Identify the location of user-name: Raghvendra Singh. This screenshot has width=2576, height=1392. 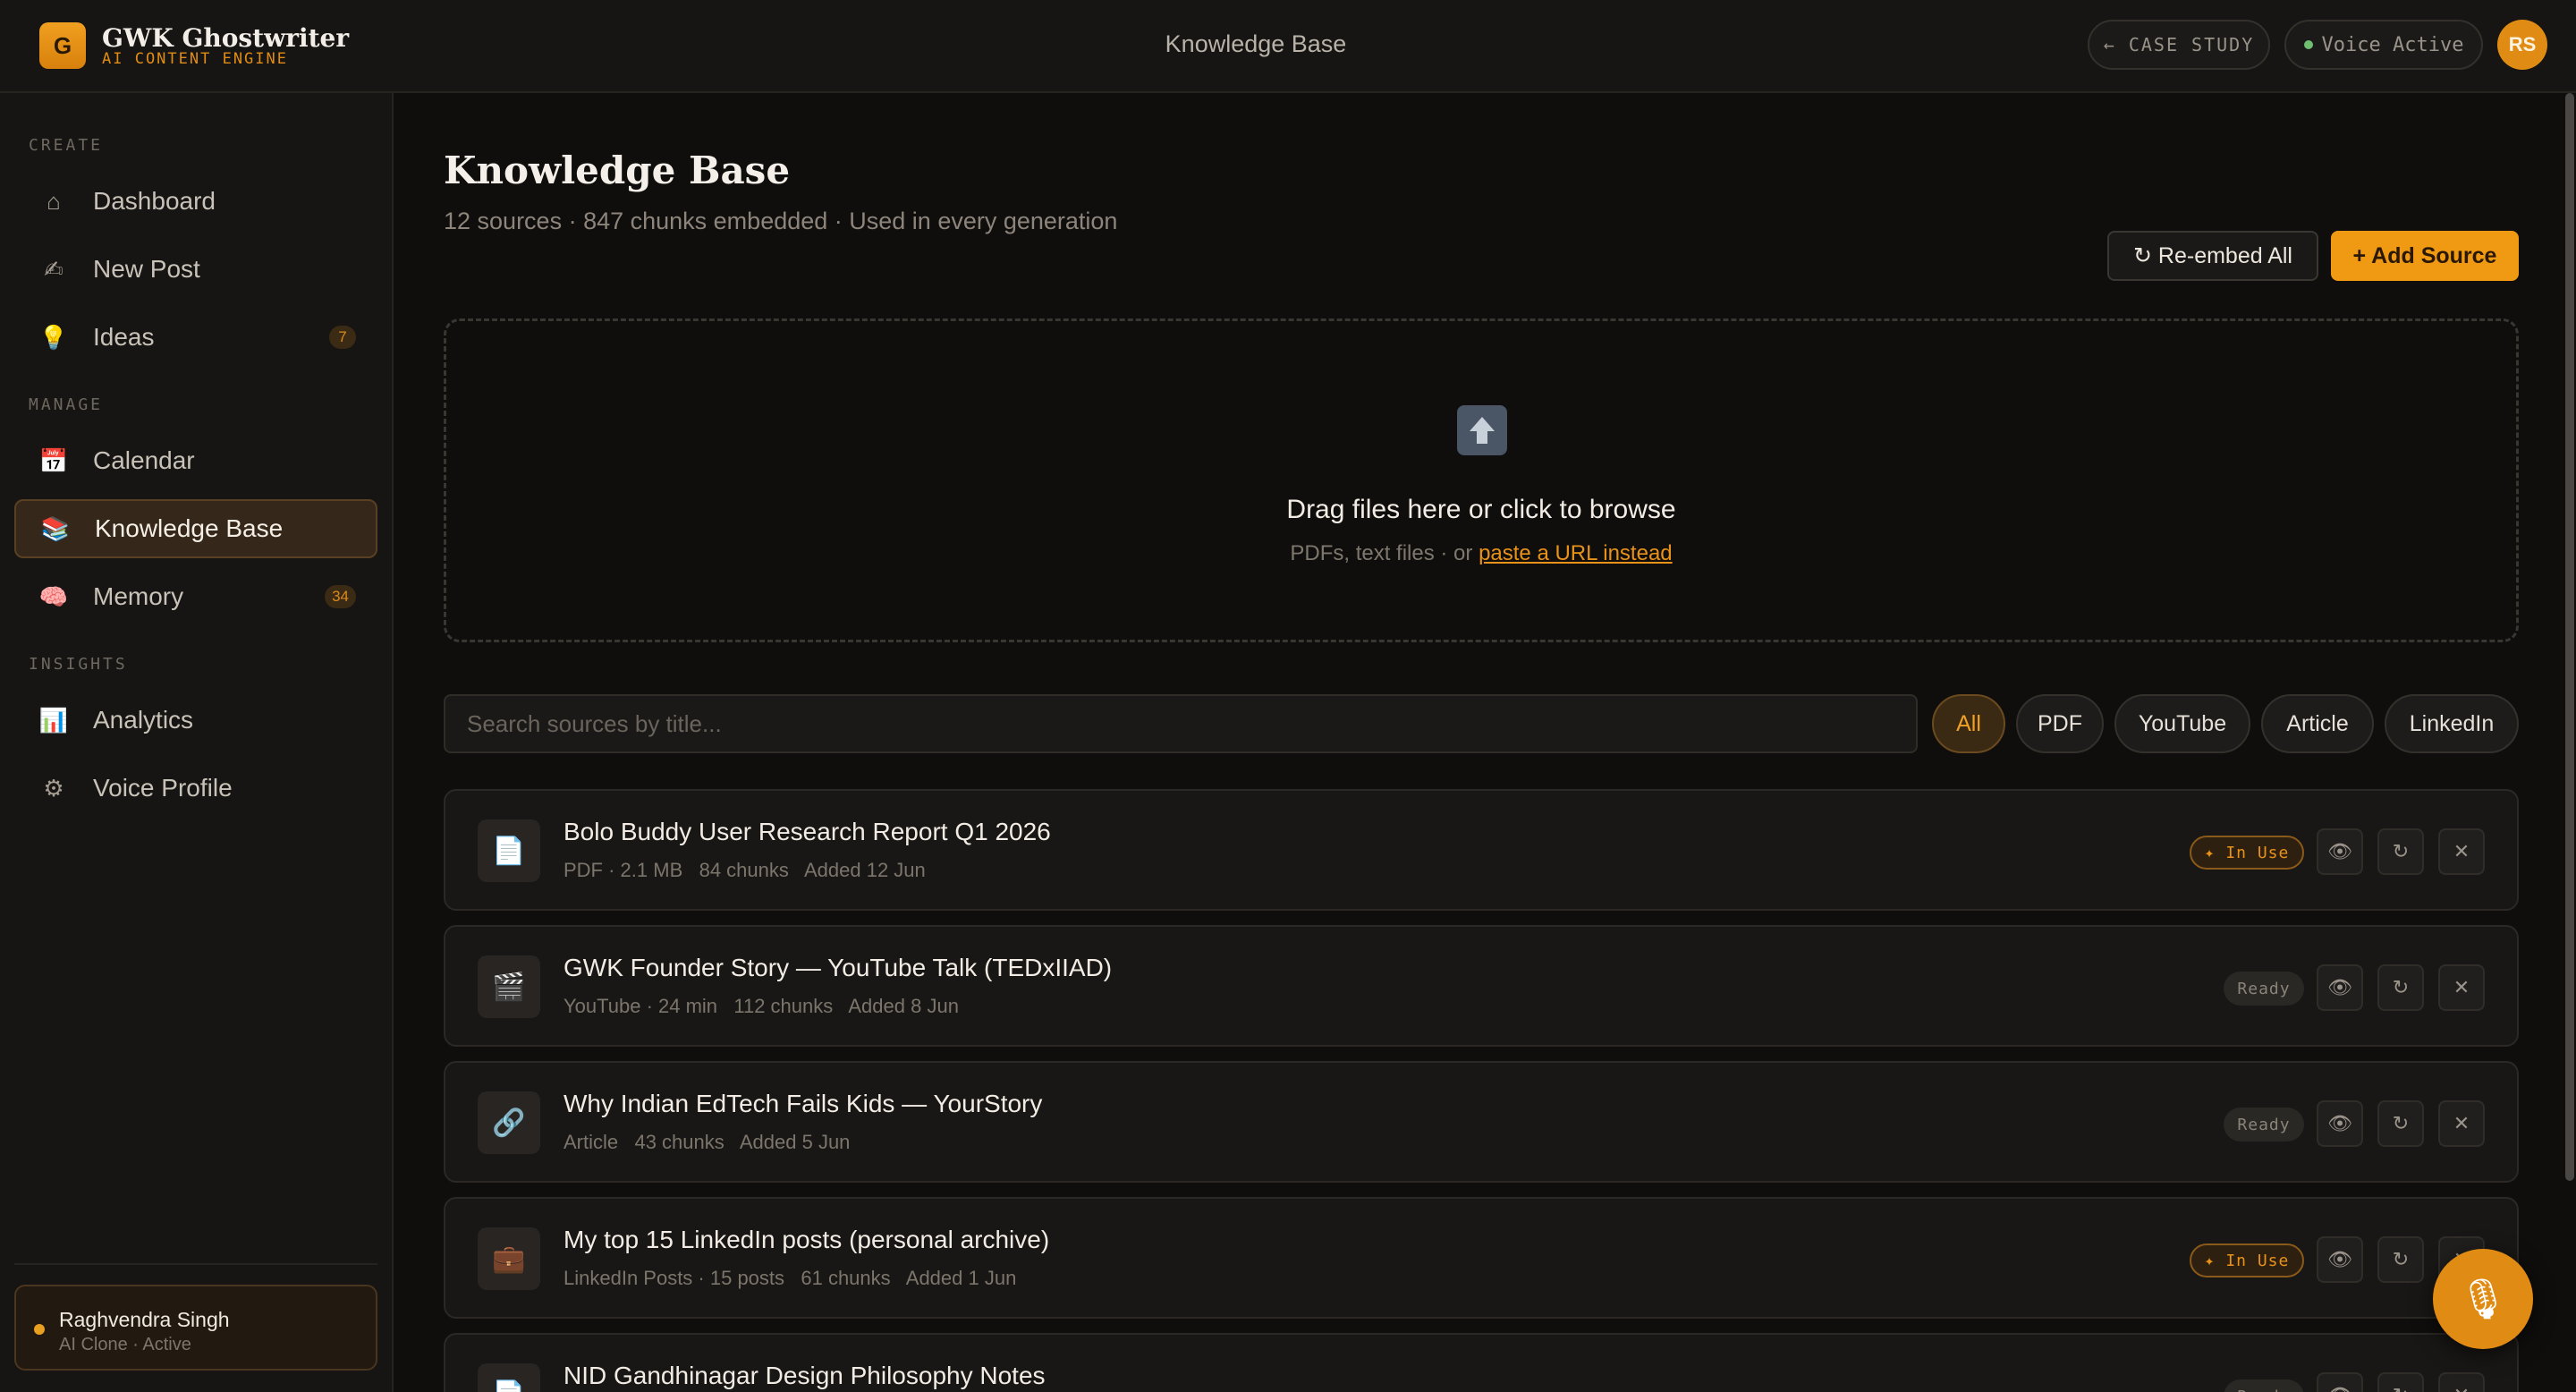
(144, 1319).